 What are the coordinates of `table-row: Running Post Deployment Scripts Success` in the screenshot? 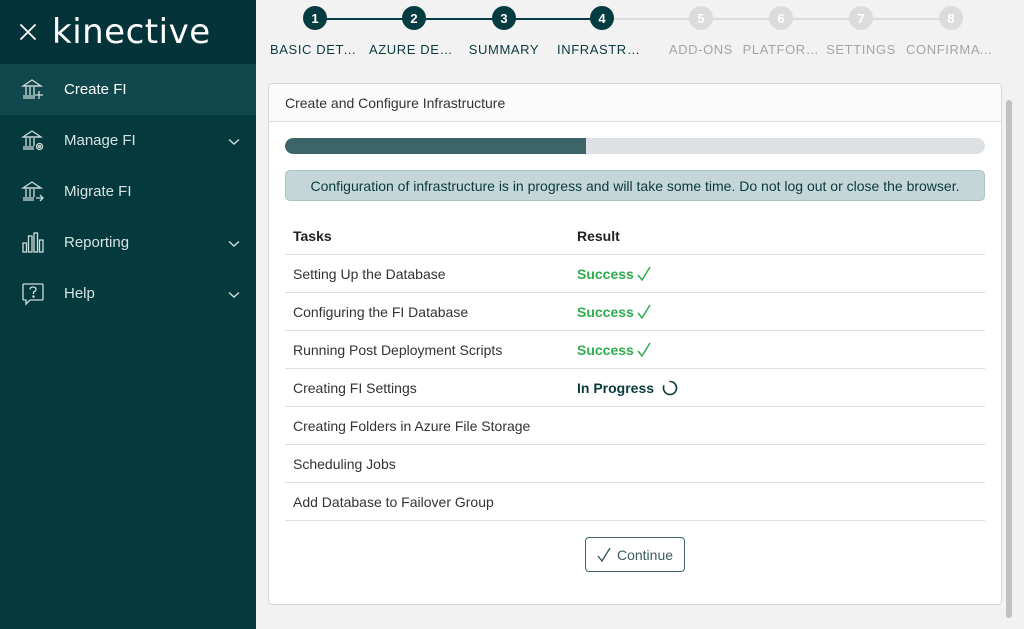 It's located at (635, 350).